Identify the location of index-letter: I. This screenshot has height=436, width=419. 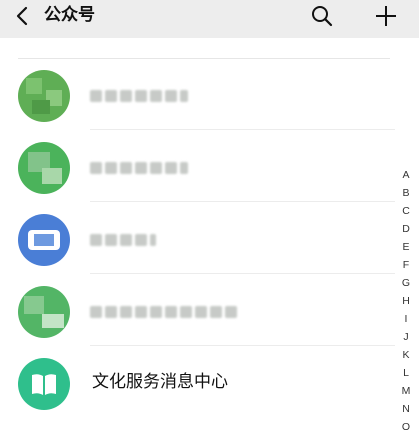
(406, 319).